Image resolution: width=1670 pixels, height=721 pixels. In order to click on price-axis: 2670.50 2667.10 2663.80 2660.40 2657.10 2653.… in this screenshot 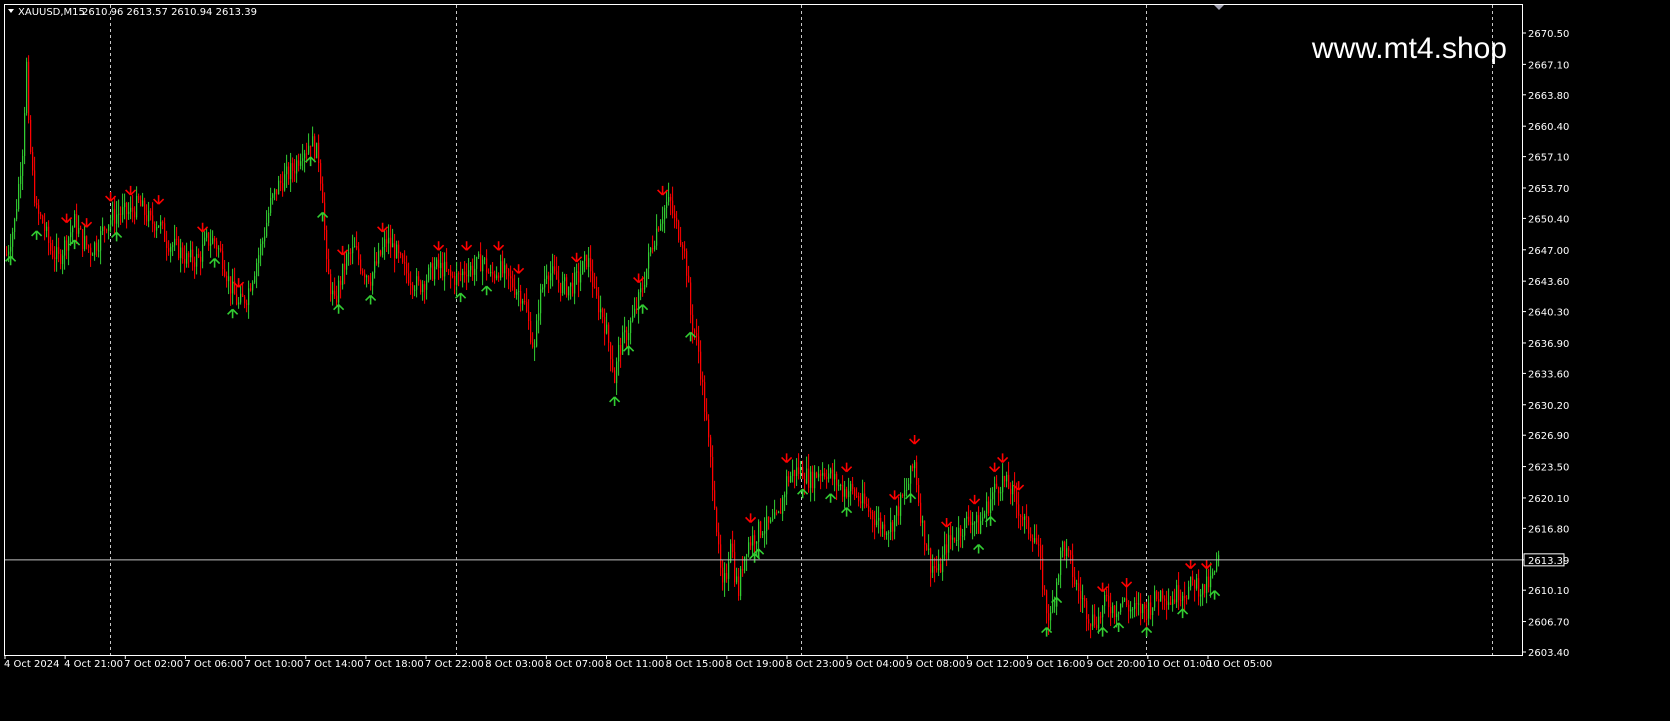, I will do `click(1545, 344)`.